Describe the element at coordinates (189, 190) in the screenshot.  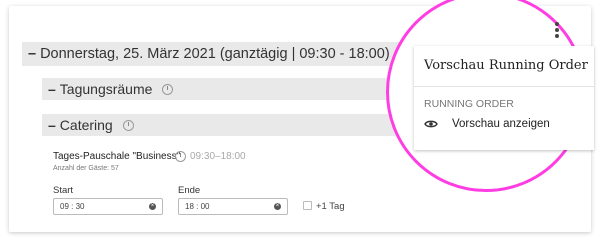
I see `end-label: Ende` at that location.